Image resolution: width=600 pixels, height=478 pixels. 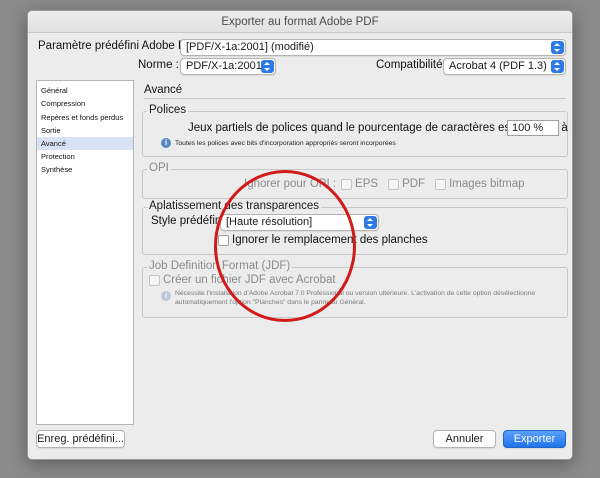 I want to click on panel-title: Avancé, so click(x=163, y=90).